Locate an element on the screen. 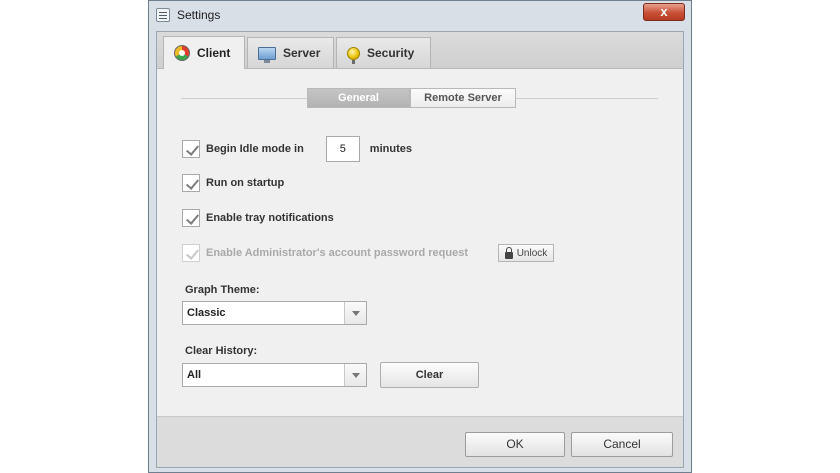 The width and height of the screenshot is (840, 473). tab-strip: Client Server Security is located at coordinates (420, 50).